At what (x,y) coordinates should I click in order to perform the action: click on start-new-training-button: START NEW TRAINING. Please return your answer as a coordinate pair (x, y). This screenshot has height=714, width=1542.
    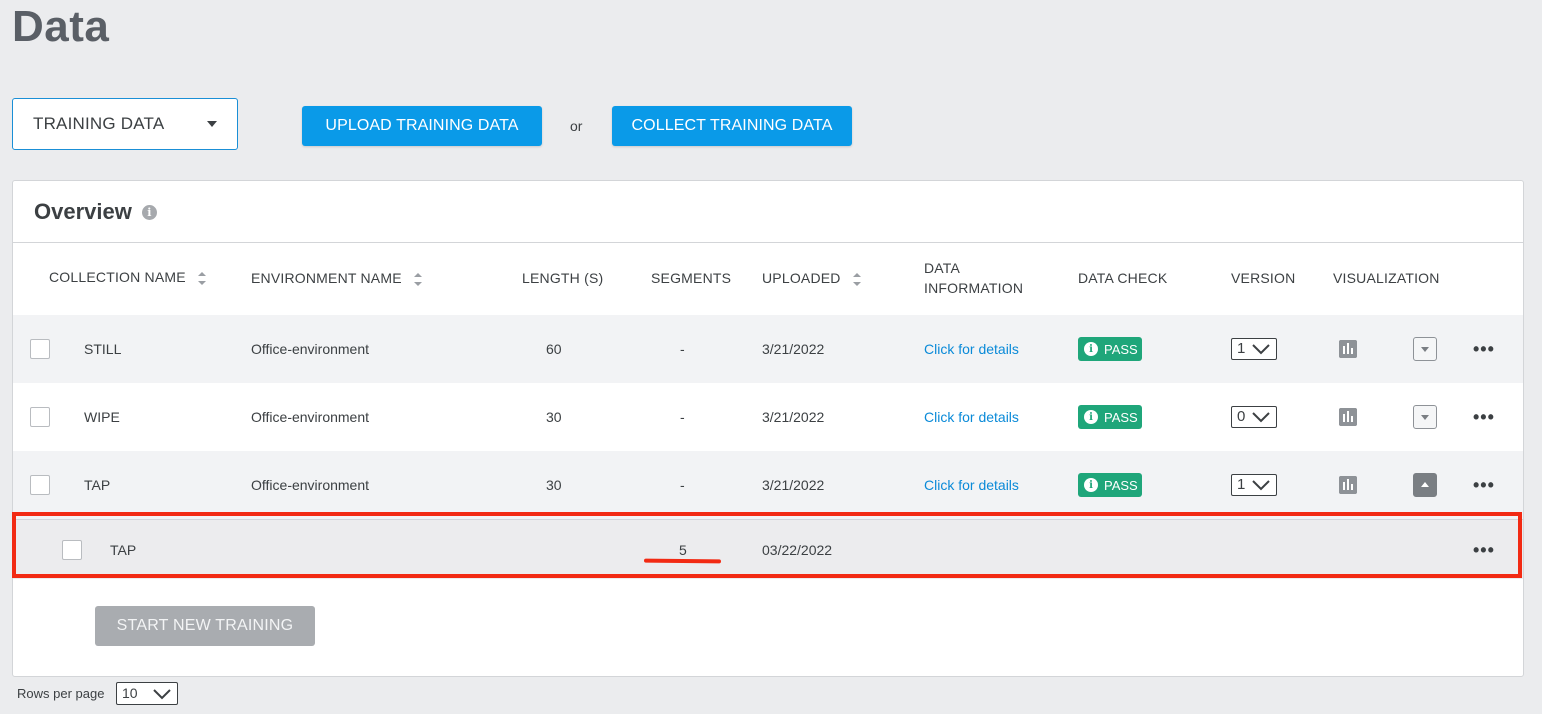
    Looking at the image, I should click on (205, 626).